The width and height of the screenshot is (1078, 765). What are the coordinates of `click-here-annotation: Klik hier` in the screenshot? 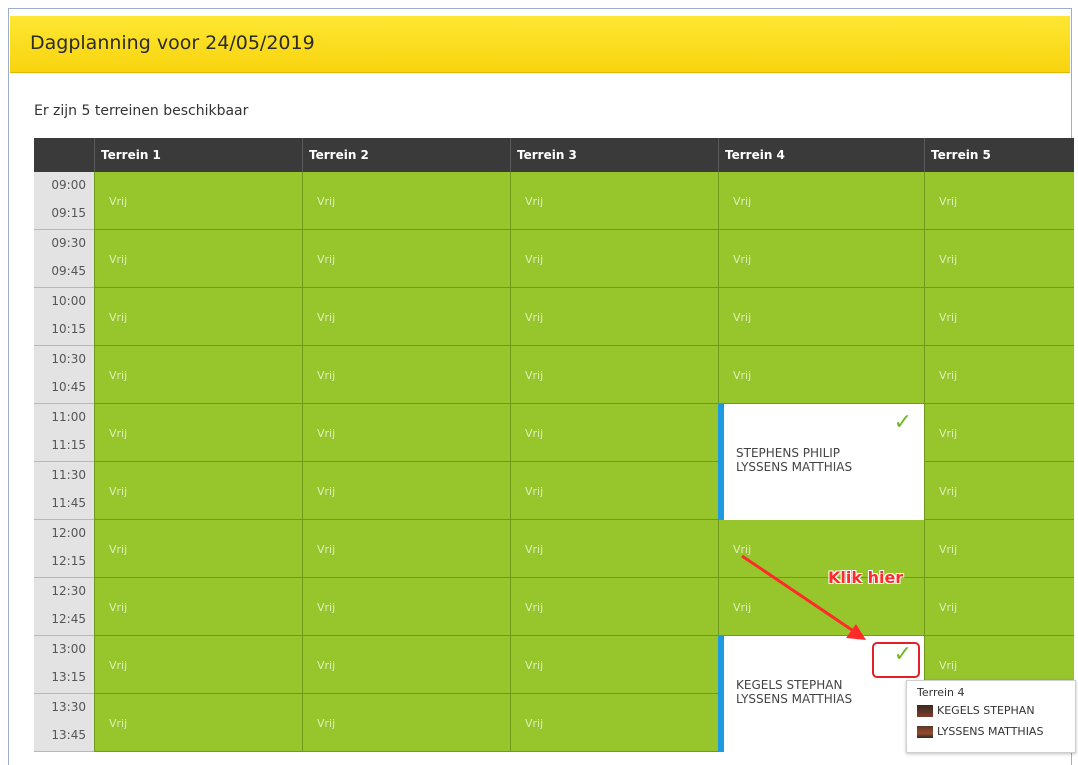 It's located at (866, 577).